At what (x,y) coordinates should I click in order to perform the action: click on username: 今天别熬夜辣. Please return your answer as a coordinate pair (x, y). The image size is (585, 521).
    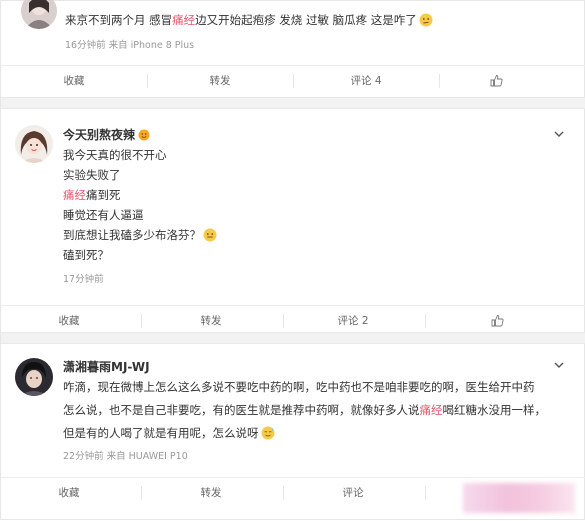
    Looking at the image, I should click on (106, 134).